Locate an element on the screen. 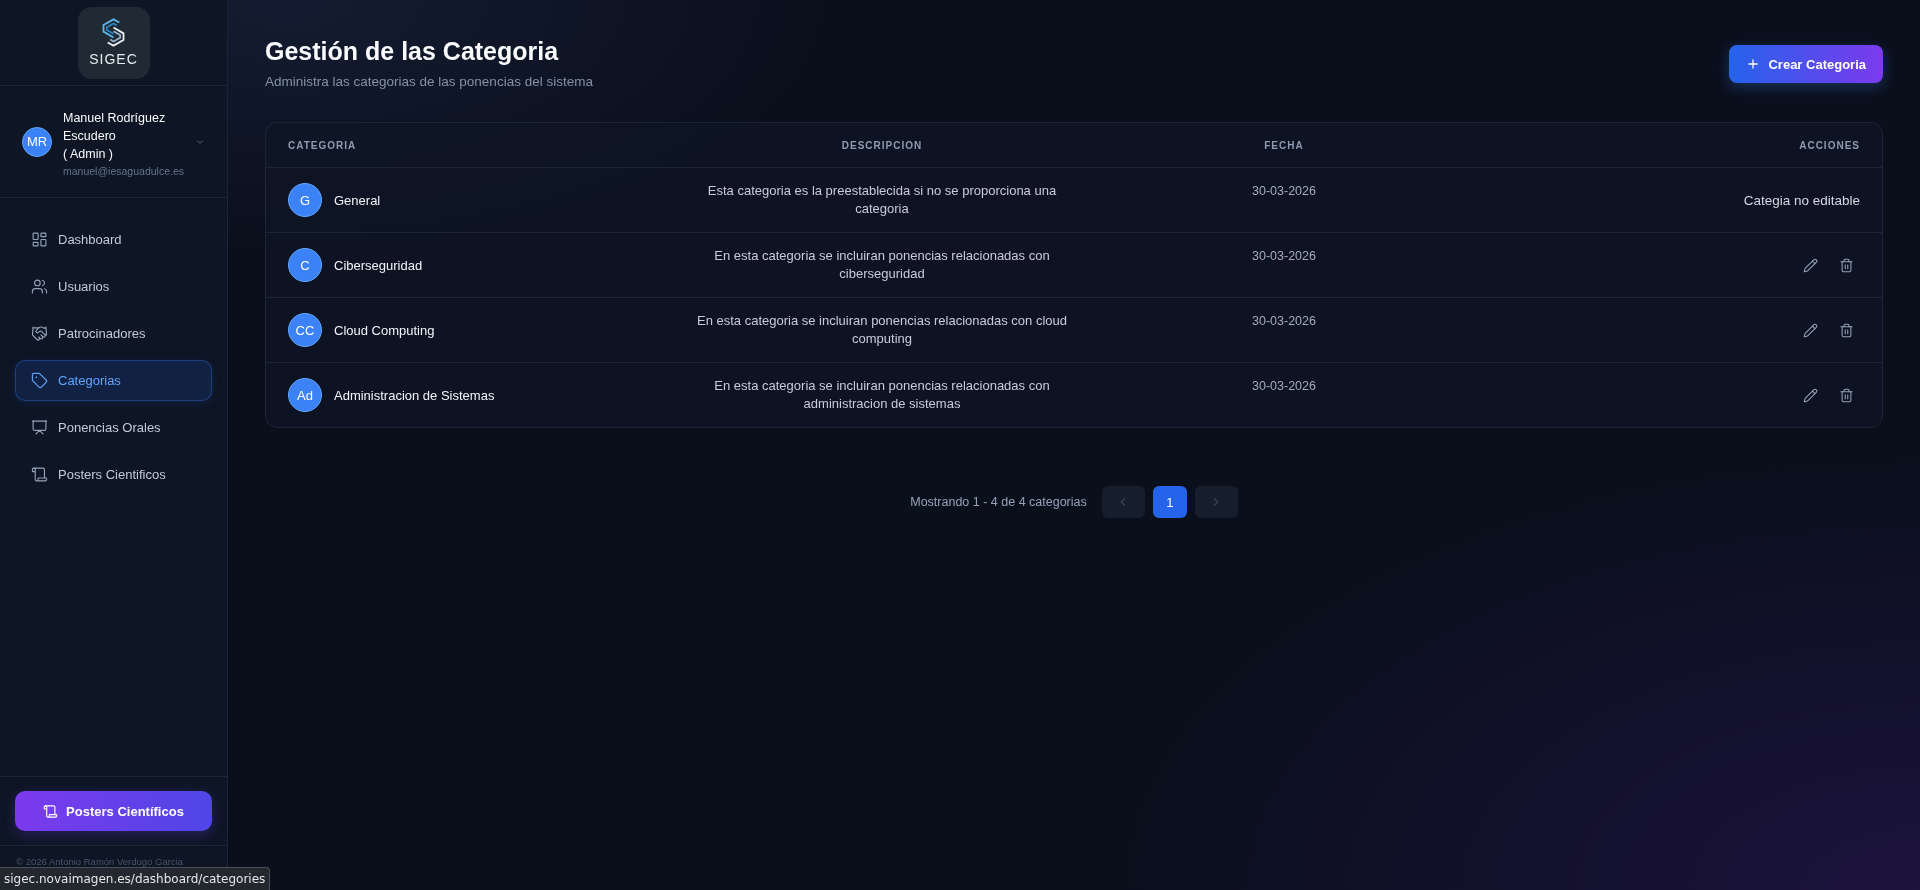  link-status-tooltip: sigec.novaimagen.es/dashboard/categories is located at coordinates (135, 878).